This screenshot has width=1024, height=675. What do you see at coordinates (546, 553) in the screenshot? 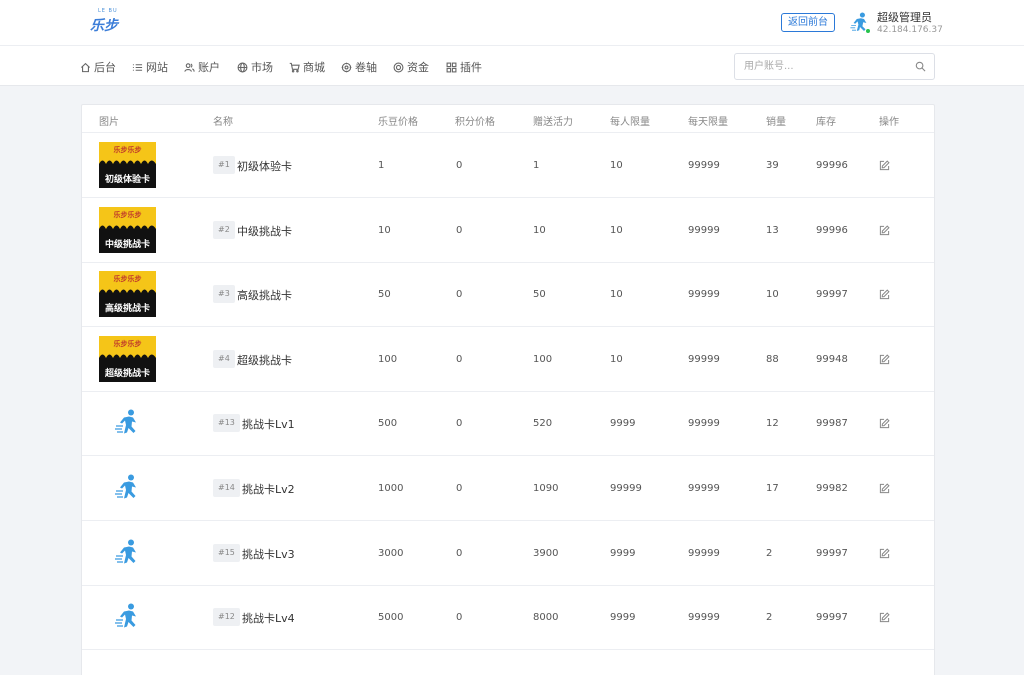
I see `cell-vitality: 3900` at bounding box center [546, 553].